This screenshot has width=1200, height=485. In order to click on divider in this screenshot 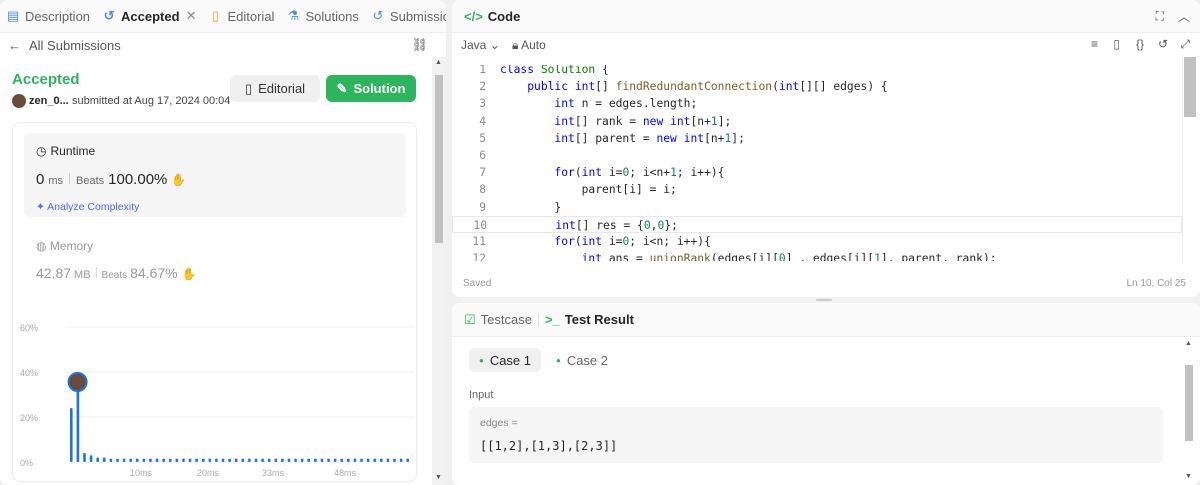, I will do `click(96, 272)`.